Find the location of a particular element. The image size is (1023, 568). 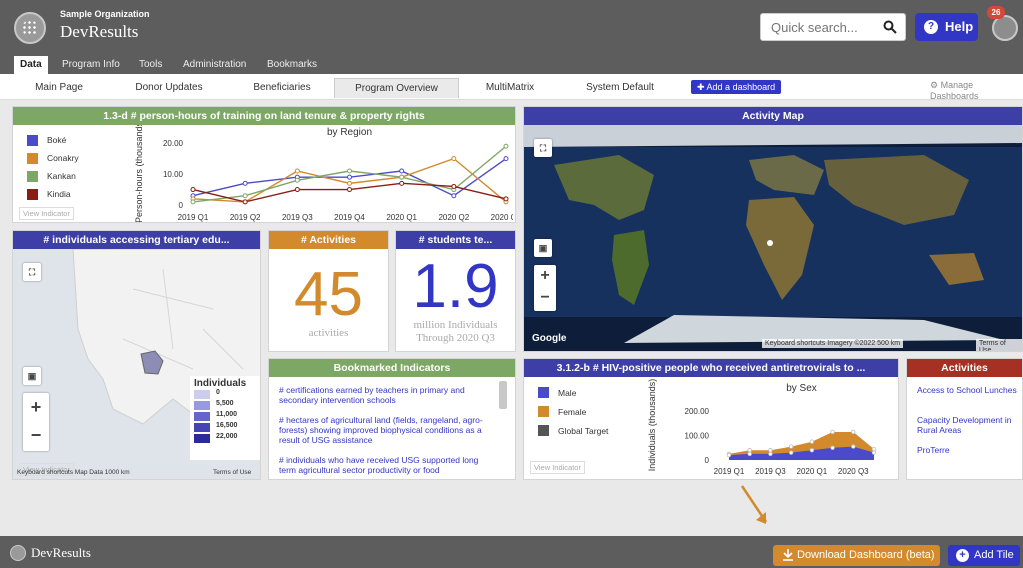

dashboard-tab-beneficiaries: Beneficiaries is located at coordinates (282, 88).